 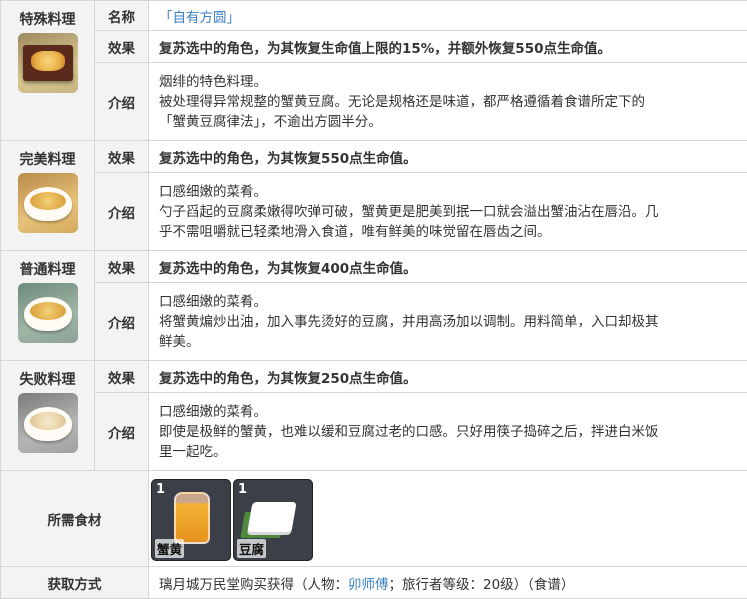 I want to click on intro-line: 烟绯的特色料理。, so click(x=450, y=82).